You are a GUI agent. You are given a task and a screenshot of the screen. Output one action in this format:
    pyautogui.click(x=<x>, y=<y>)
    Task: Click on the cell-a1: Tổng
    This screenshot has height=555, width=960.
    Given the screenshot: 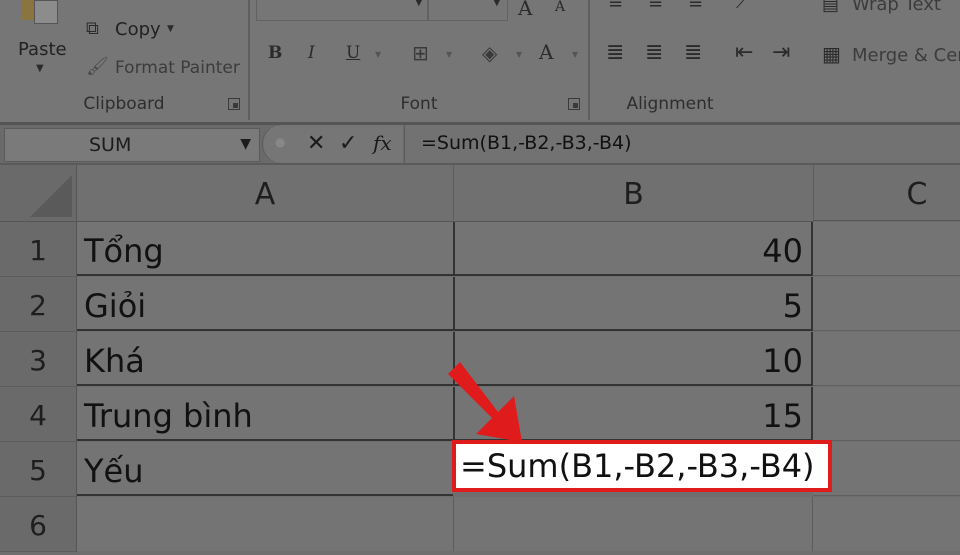 What is the action you would take?
    pyautogui.click(x=265, y=249)
    